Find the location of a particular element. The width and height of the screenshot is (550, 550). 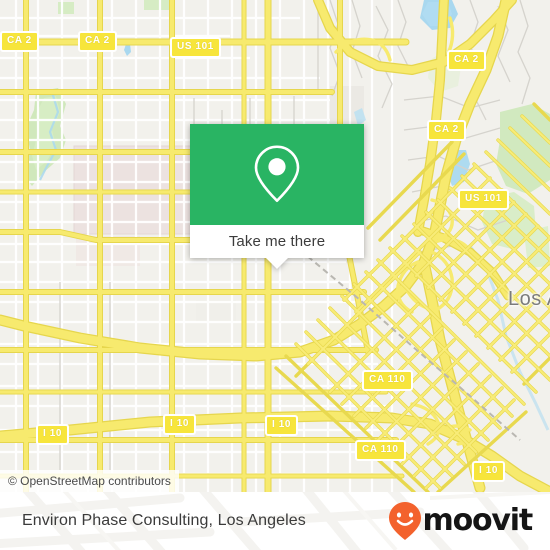

moovit-logo: moovit is located at coordinates (461, 521).